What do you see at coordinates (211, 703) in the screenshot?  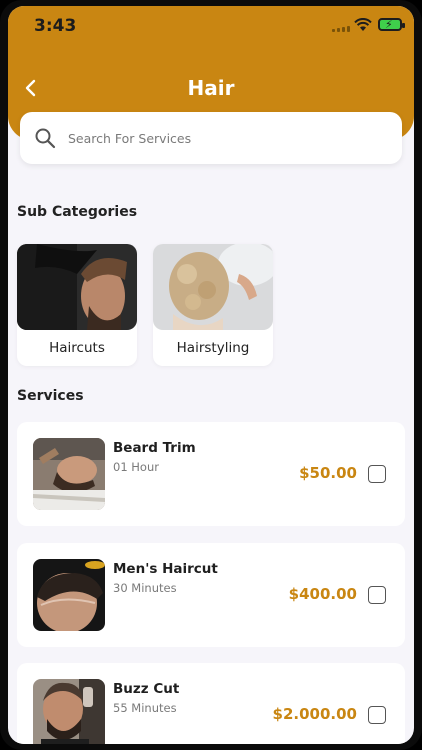 I see `service-item-buzz-cut: Buzz Cut 55 Minutes $2.000.00` at bounding box center [211, 703].